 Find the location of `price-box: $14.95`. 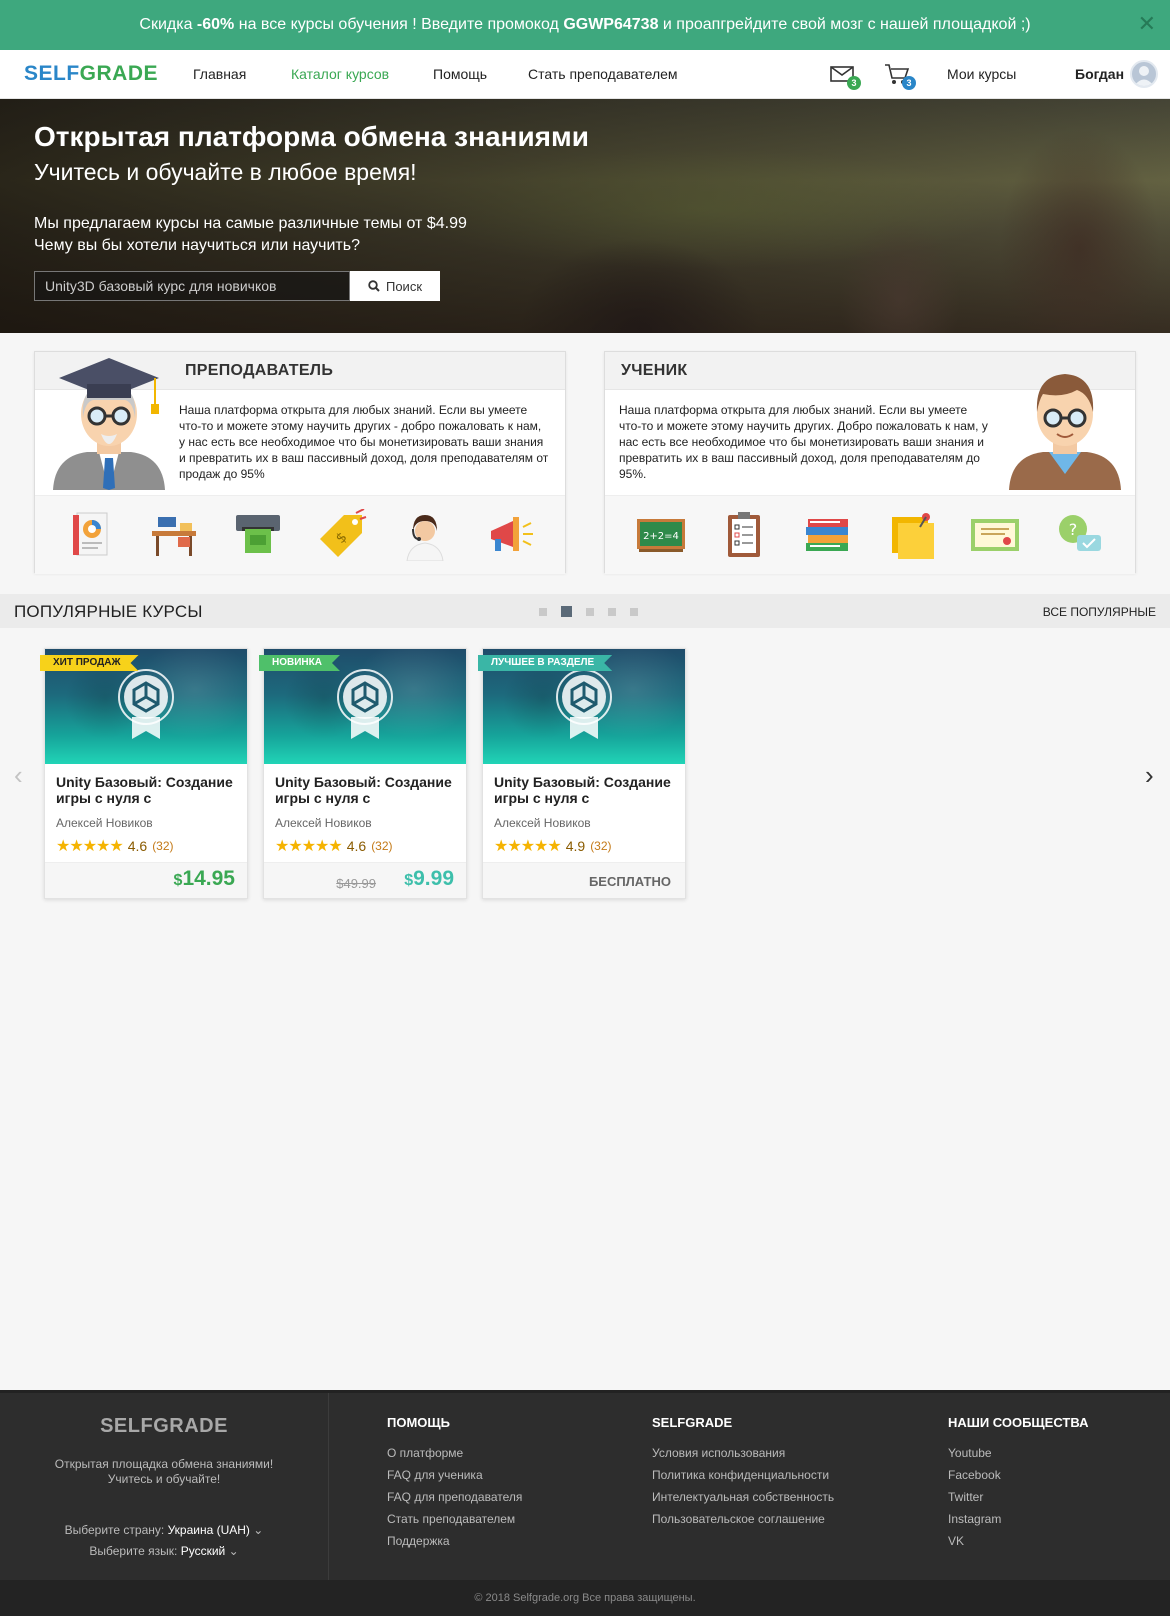

price-box: $14.95 is located at coordinates (146, 880).